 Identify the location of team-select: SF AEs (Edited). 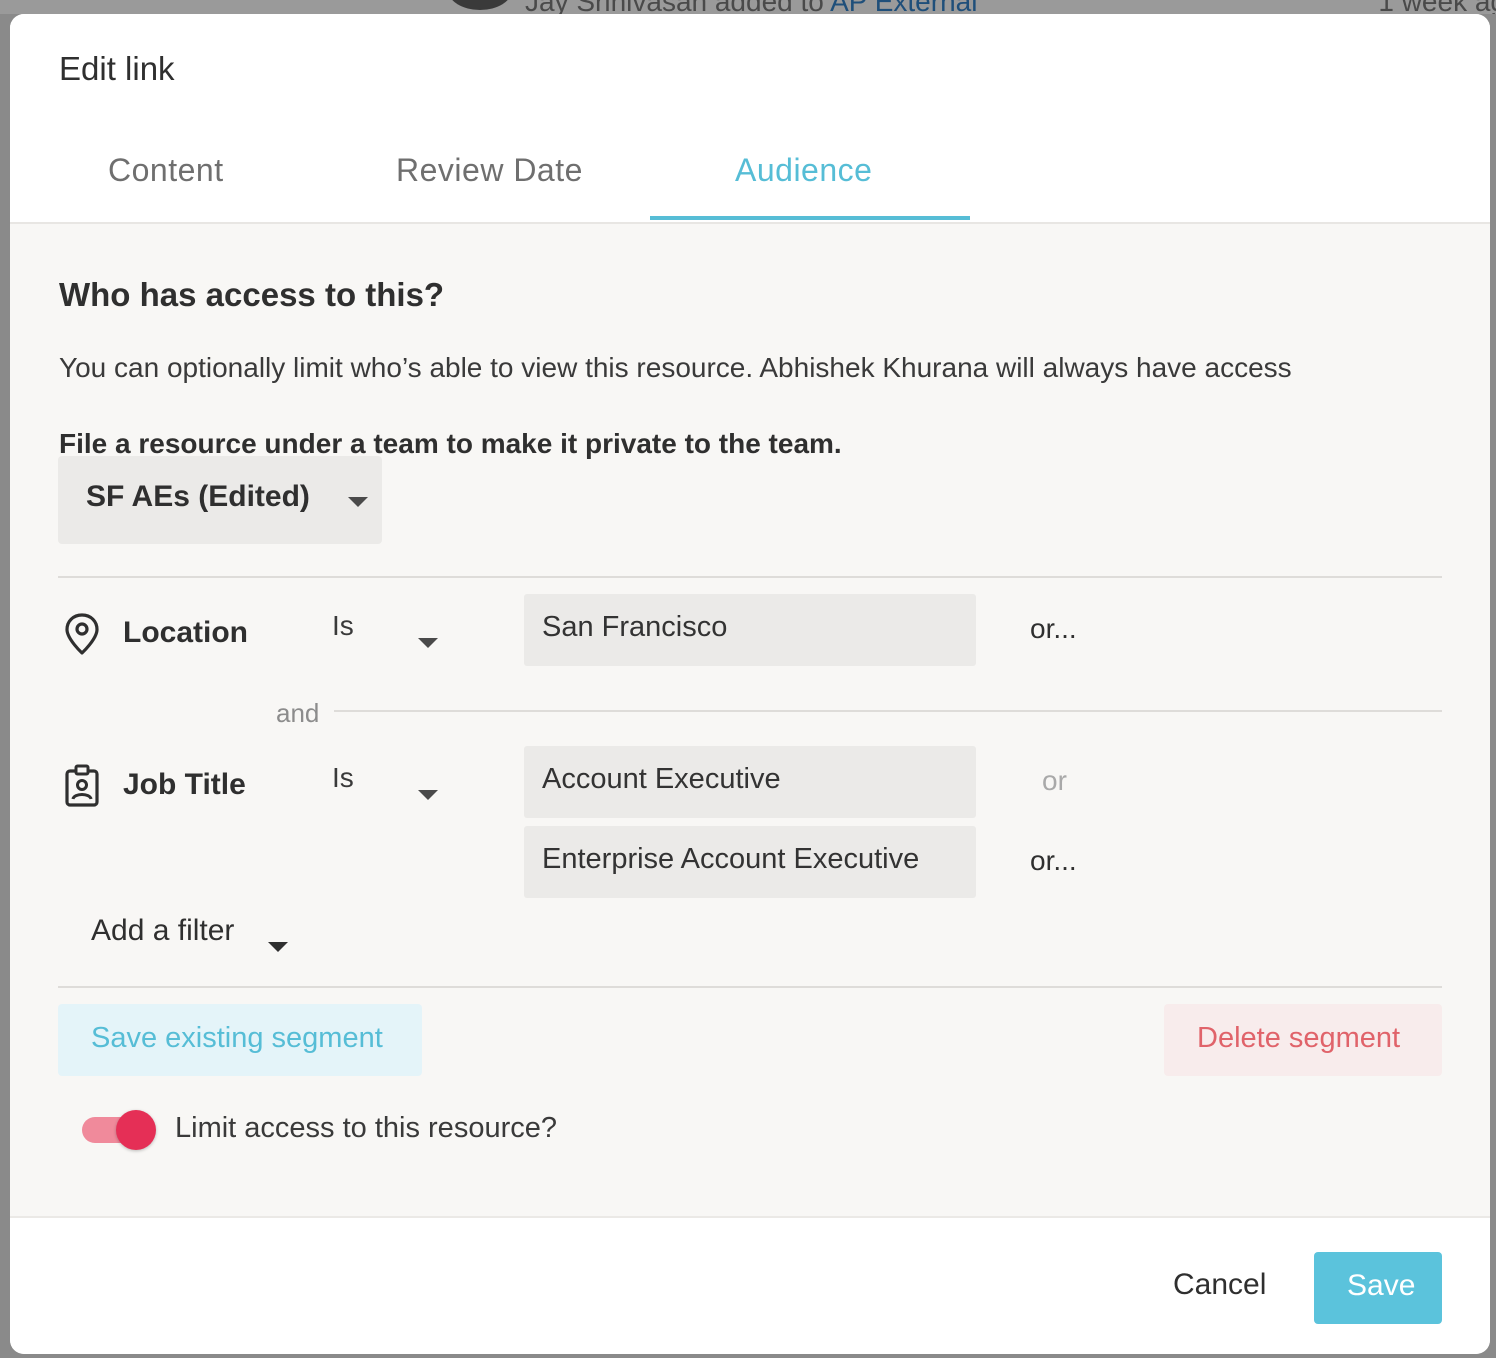
(220, 500).